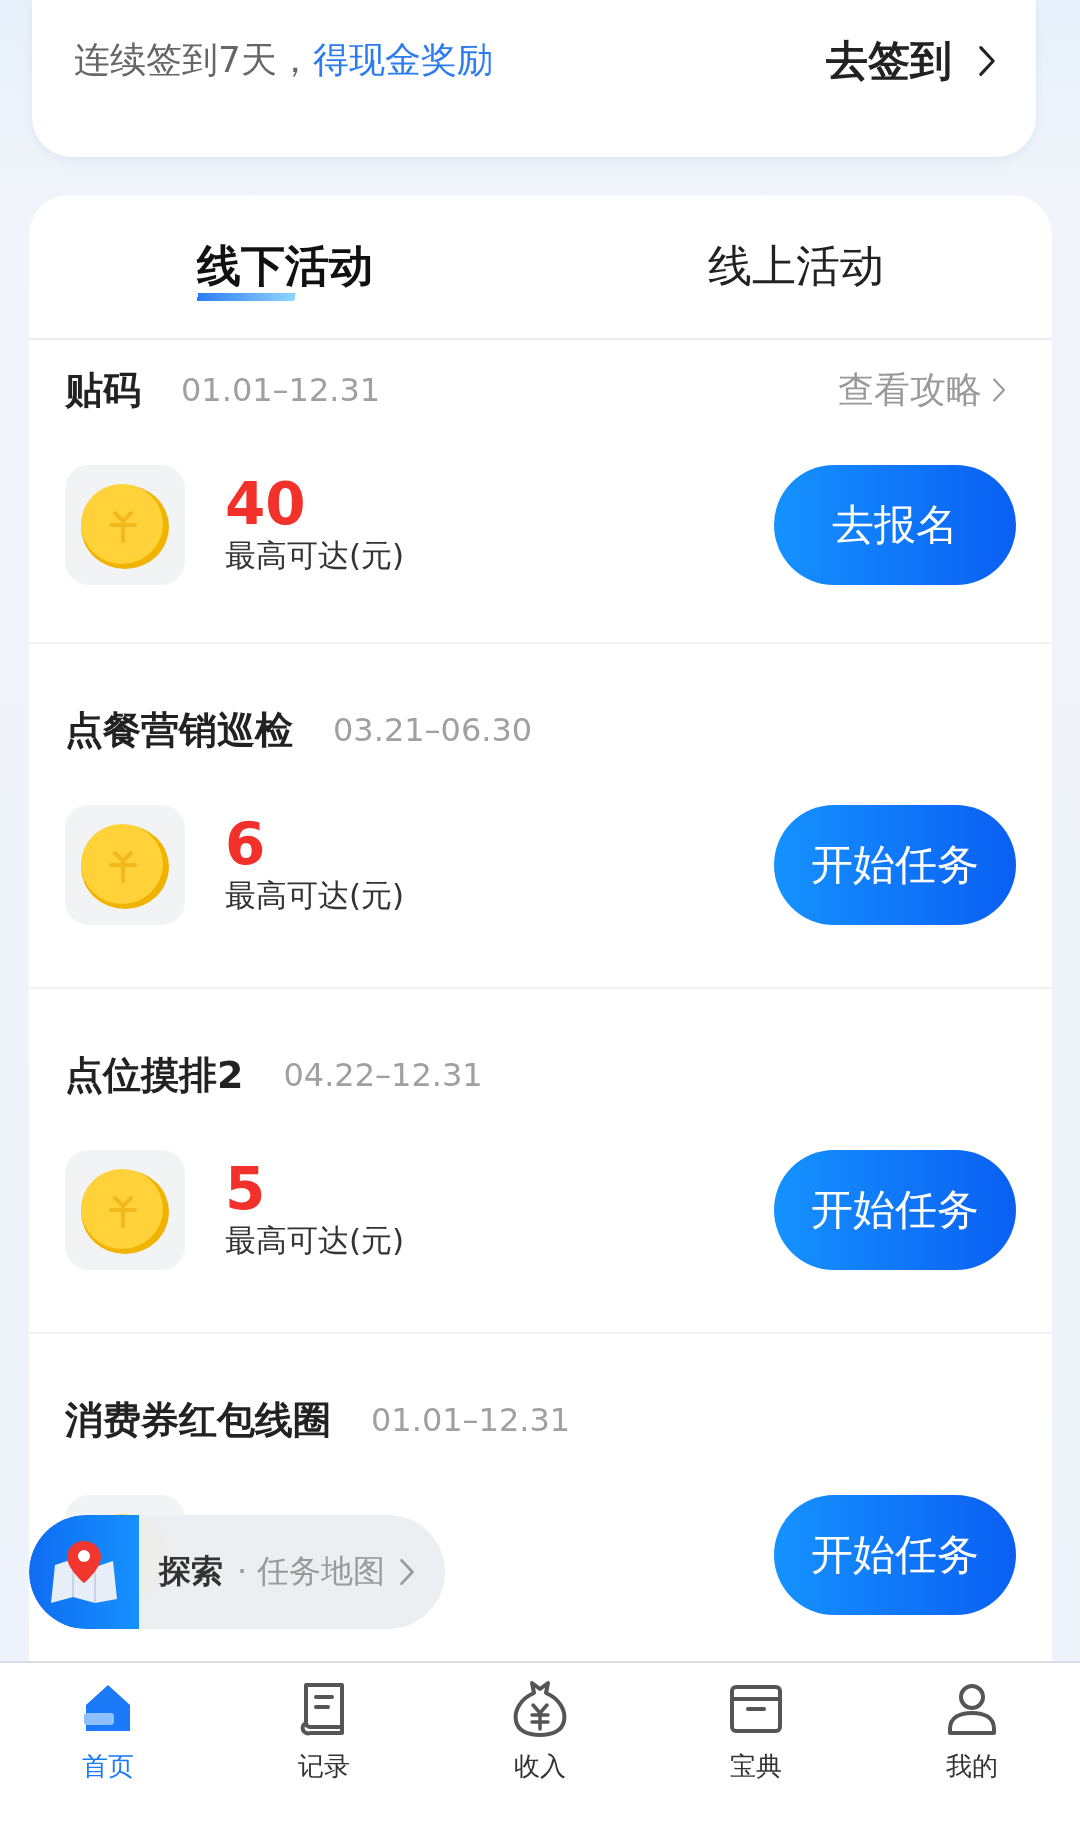 The image size is (1080, 1829). I want to click on nav-tab: 宝典, so click(756, 1746).